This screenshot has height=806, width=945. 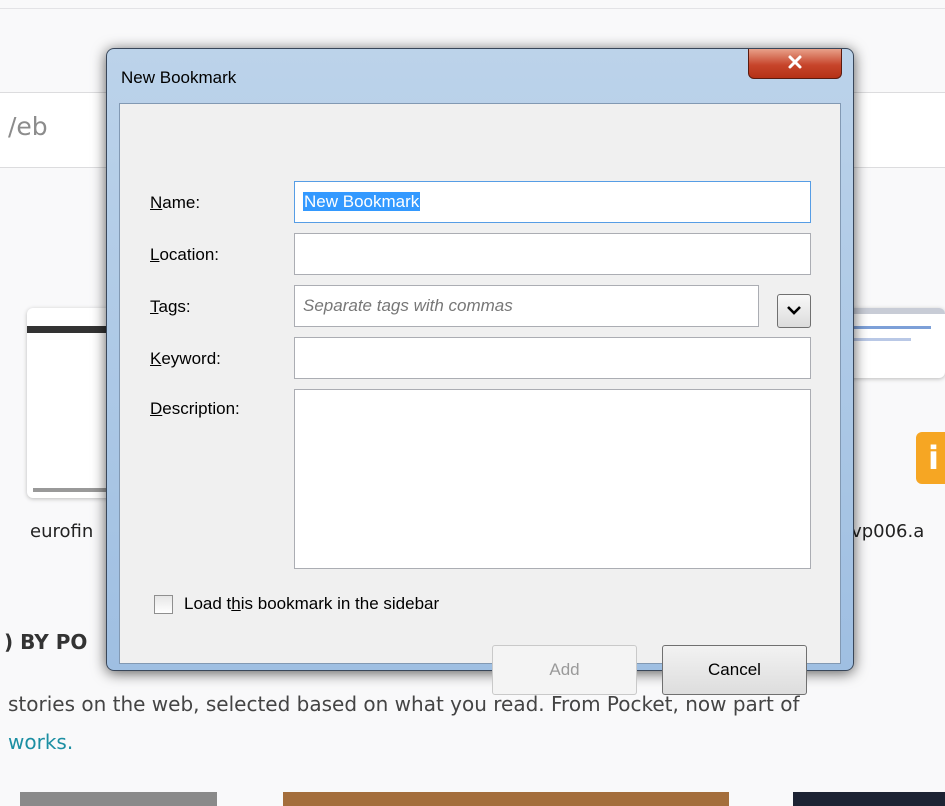 What do you see at coordinates (526, 306) in the screenshot?
I see `tags-input: Separate tags with commas` at bounding box center [526, 306].